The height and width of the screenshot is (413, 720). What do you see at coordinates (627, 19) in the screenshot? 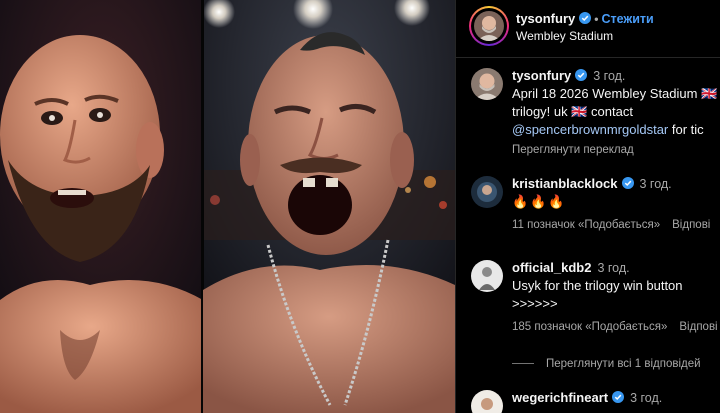
I see `follow-button: Стежити` at bounding box center [627, 19].